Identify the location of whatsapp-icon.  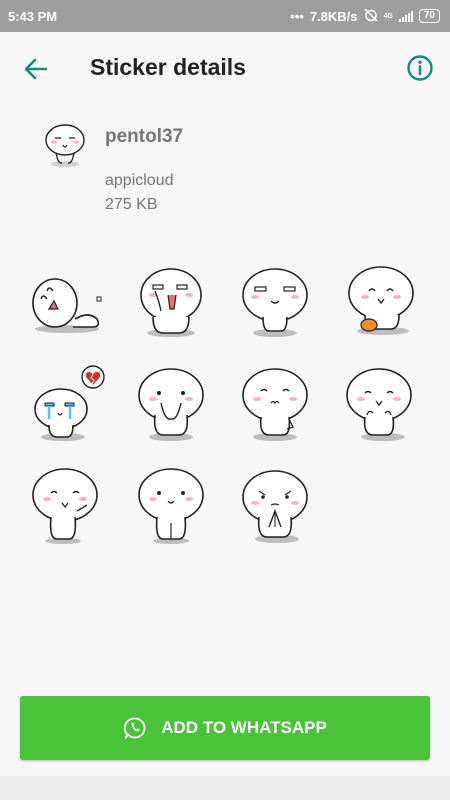
(135, 728).